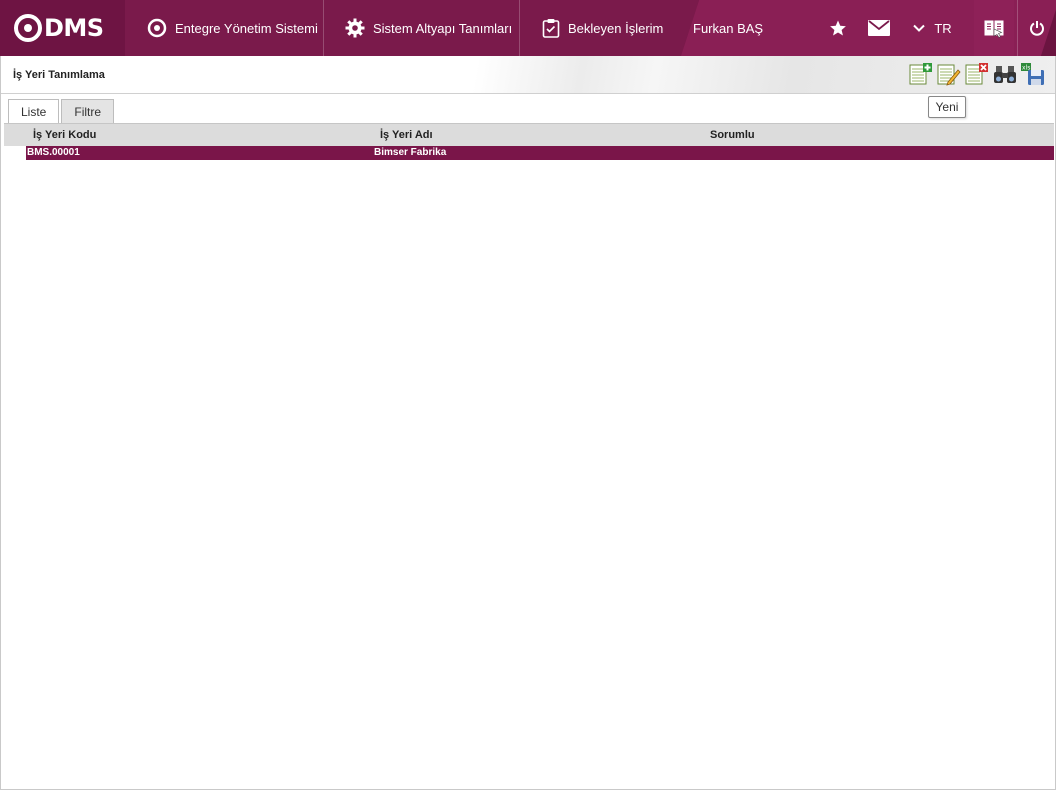 Image resolution: width=1056 pixels, height=790 pixels. I want to click on nav-entegre-yonetim-sistemi: Entegre Yönetim Sistemi, so click(232, 28).